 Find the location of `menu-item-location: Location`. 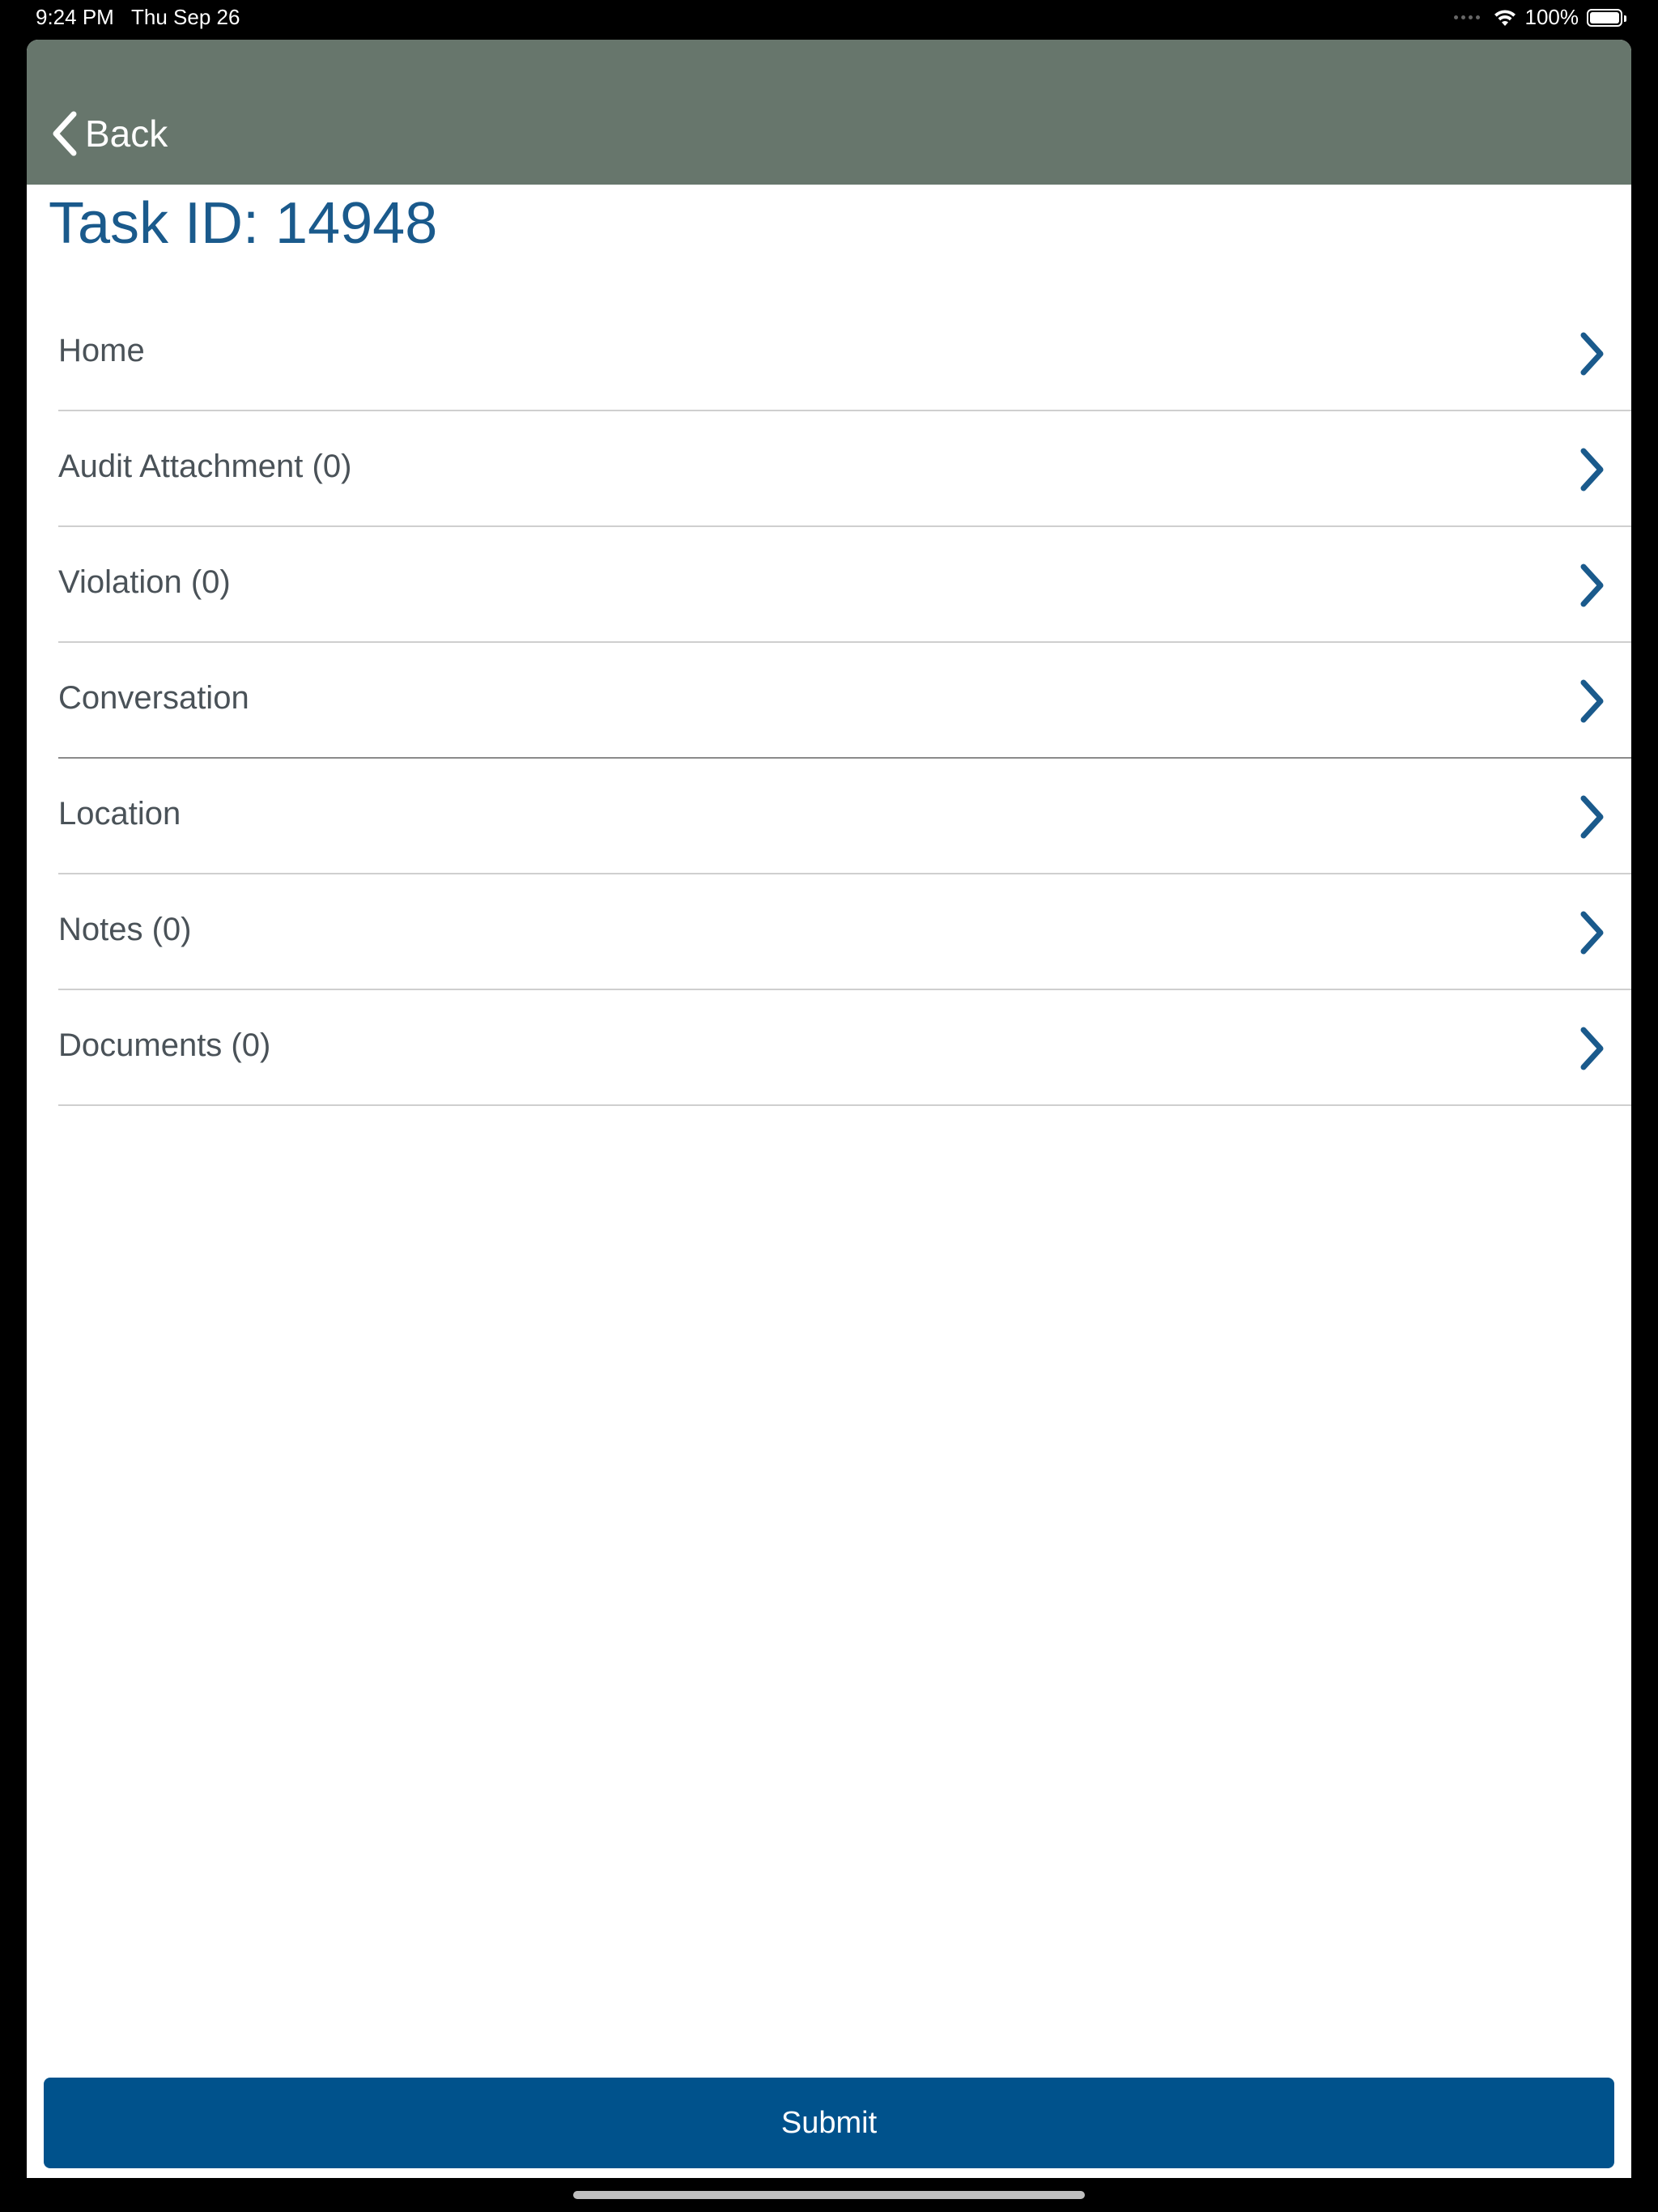

menu-item-location: Location is located at coordinates (844, 816).